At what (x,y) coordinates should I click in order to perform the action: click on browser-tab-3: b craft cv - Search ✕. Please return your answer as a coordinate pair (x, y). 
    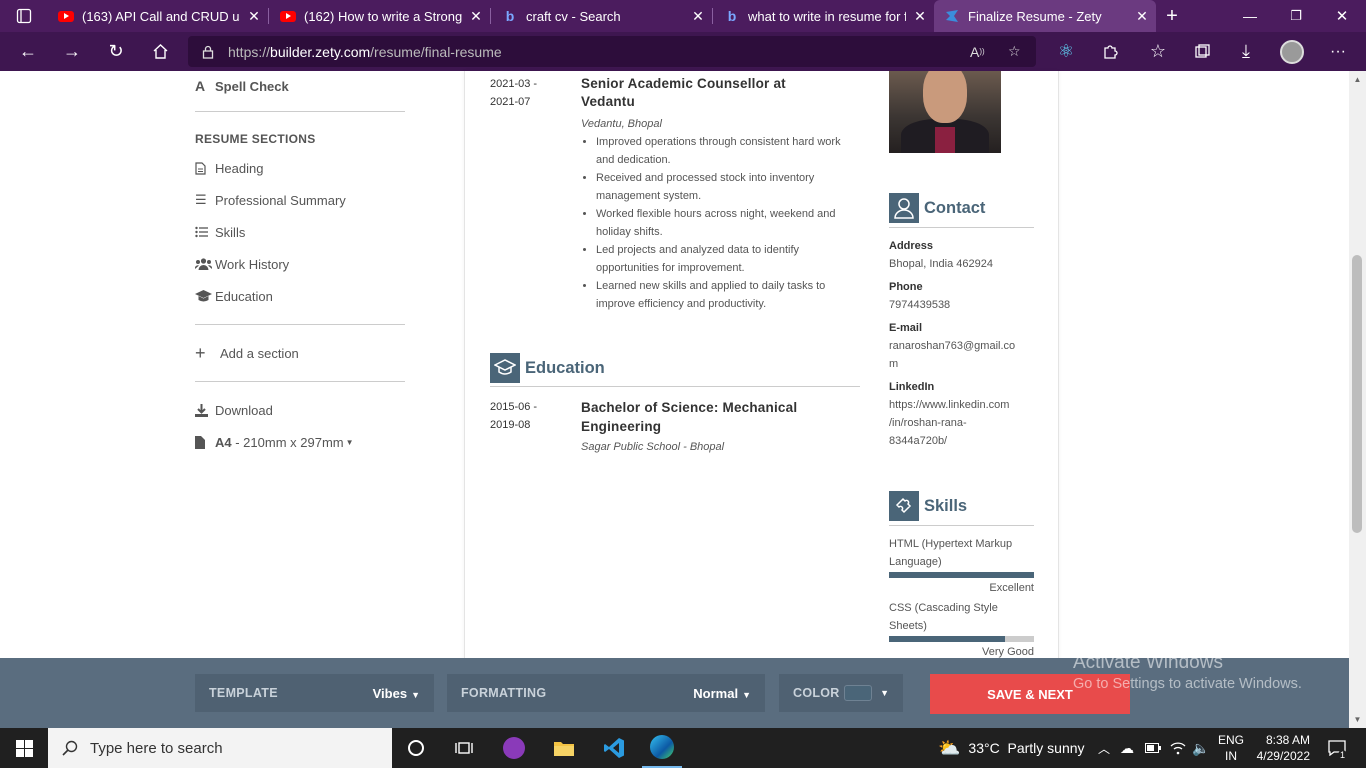
    Looking at the image, I should click on (602, 16).